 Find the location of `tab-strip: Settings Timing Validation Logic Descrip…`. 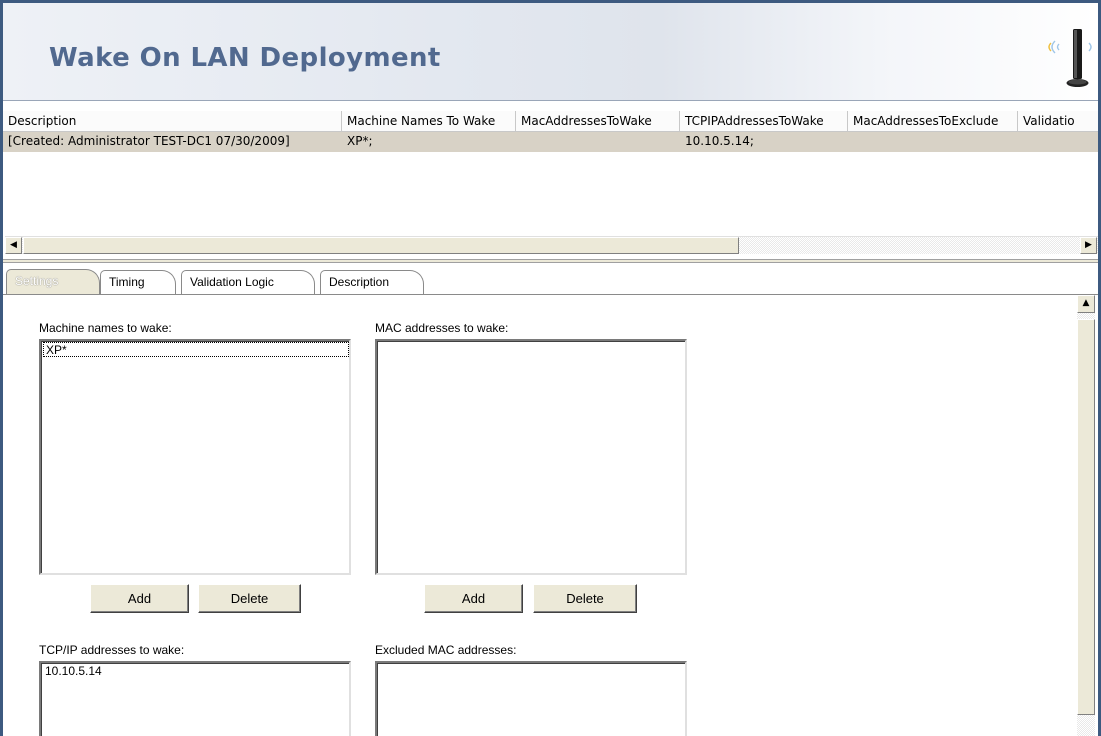

tab-strip: Settings Timing Validation Logic Descrip… is located at coordinates (550, 279).